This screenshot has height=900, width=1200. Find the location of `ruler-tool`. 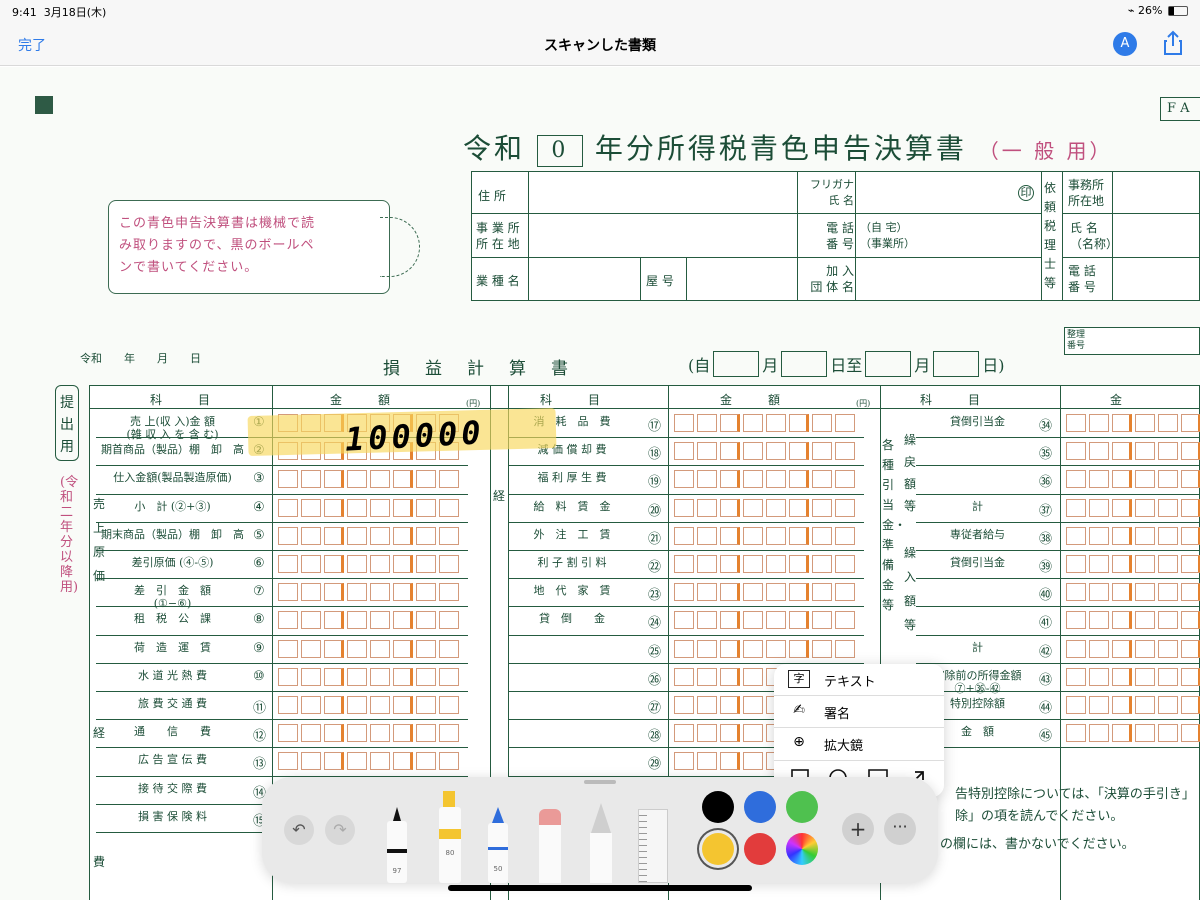

ruler-tool is located at coordinates (653, 846).